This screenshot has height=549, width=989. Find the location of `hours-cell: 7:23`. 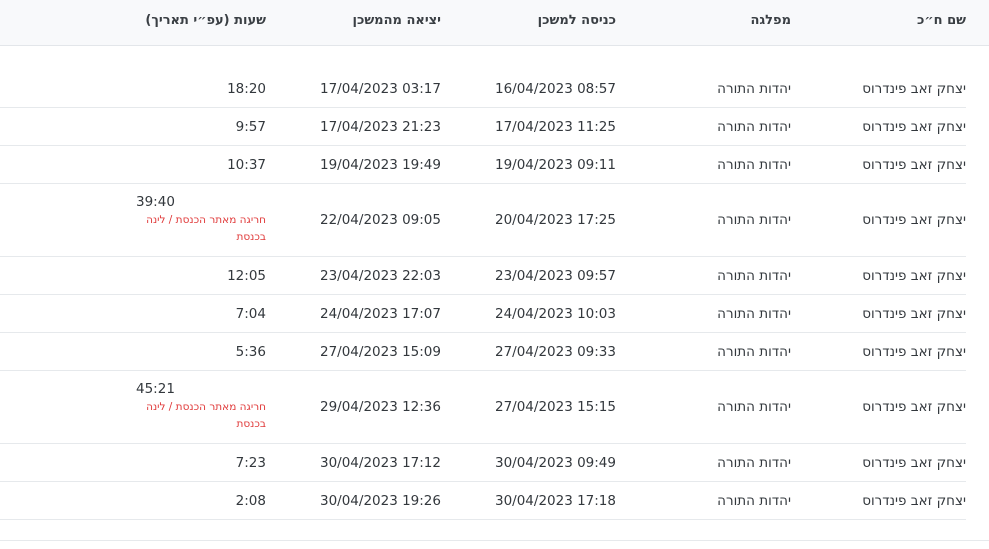

hours-cell: 7:23 is located at coordinates (251, 462).